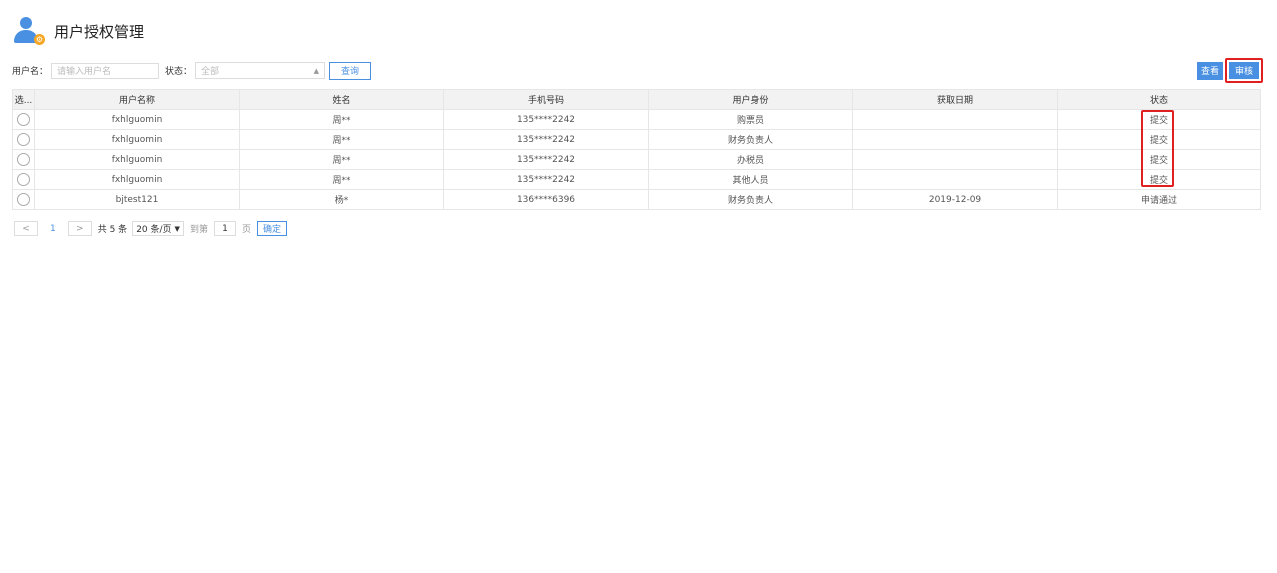 The width and height of the screenshot is (1277, 573). What do you see at coordinates (341, 199) in the screenshot?
I see `cell-name: 杨*` at bounding box center [341, 199].